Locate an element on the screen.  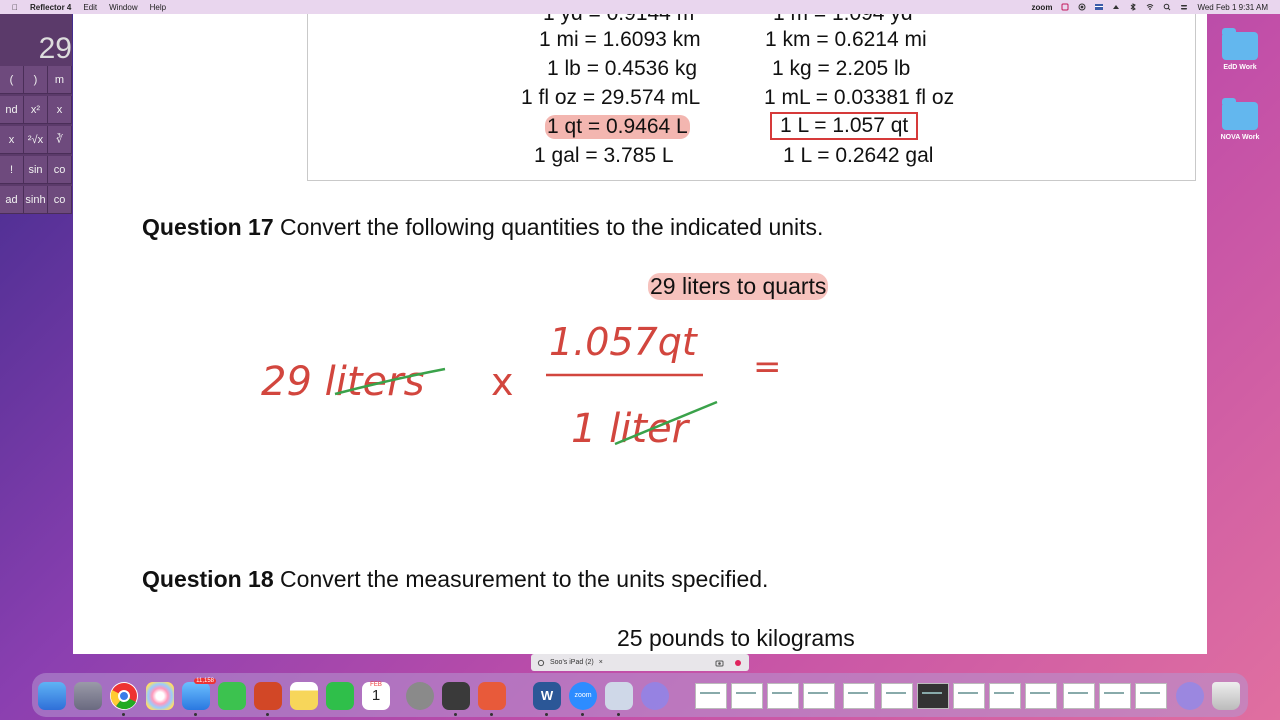
folder-nova-work: NOVA Work is located at coordinates (1240, 119).